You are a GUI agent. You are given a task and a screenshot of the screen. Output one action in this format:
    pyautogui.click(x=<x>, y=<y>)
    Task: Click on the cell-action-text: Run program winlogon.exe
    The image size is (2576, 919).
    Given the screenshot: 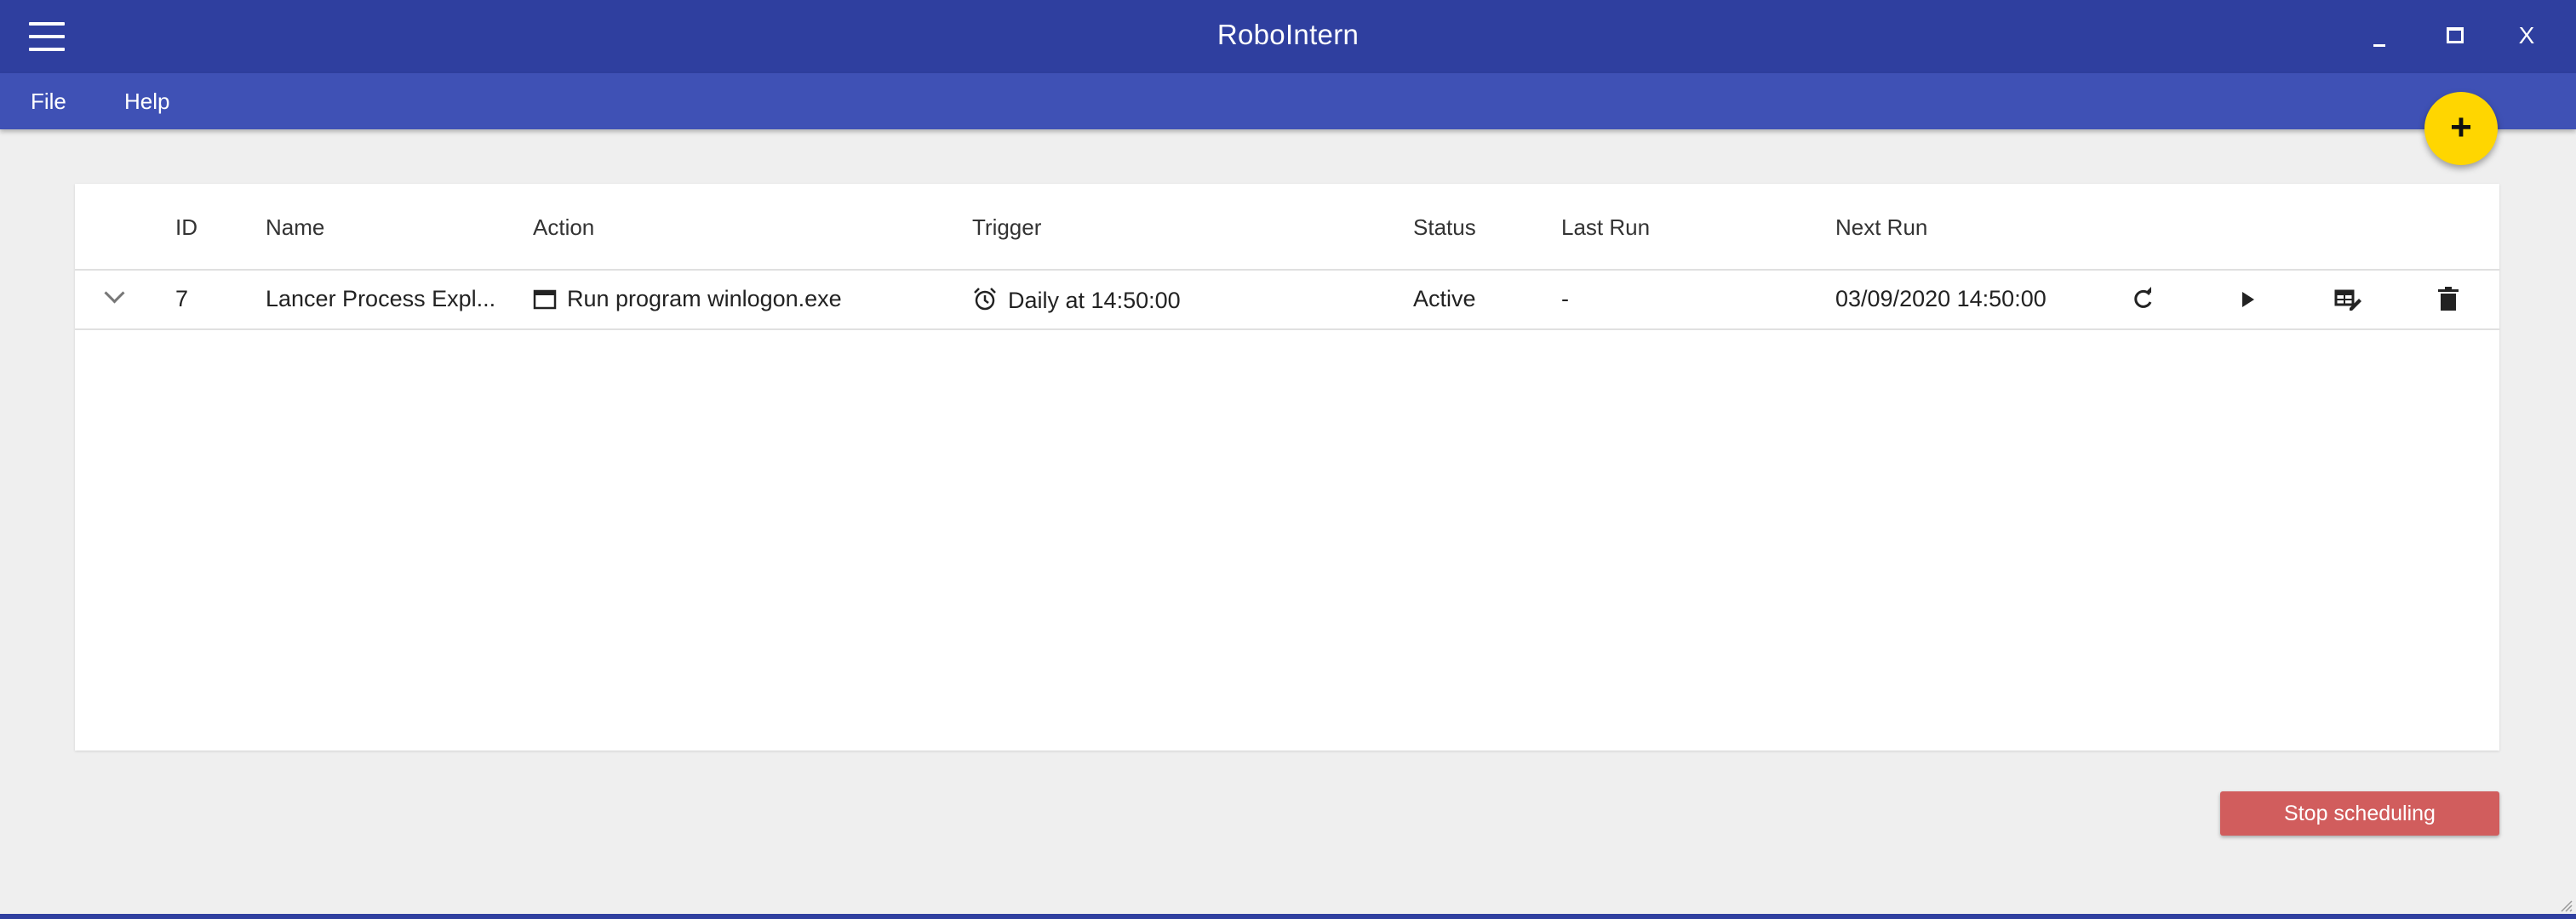 What is the action you would take?
    pyautogui.click(x=704, y=298)
    